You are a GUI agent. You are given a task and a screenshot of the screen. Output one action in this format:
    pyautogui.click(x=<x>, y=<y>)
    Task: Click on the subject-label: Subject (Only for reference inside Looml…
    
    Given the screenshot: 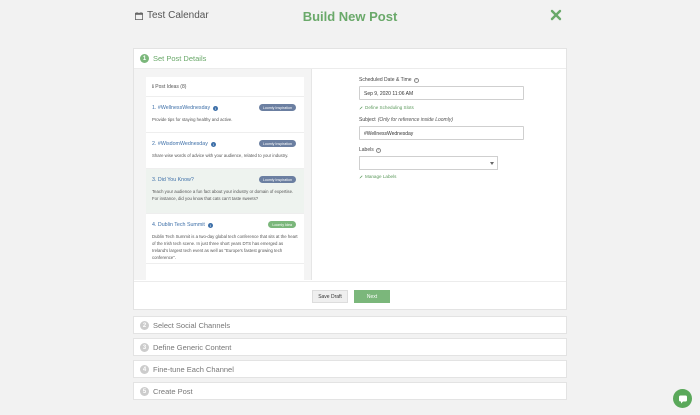 What is the action you would take?
    pyautogui.click(x=406, y=120)
    